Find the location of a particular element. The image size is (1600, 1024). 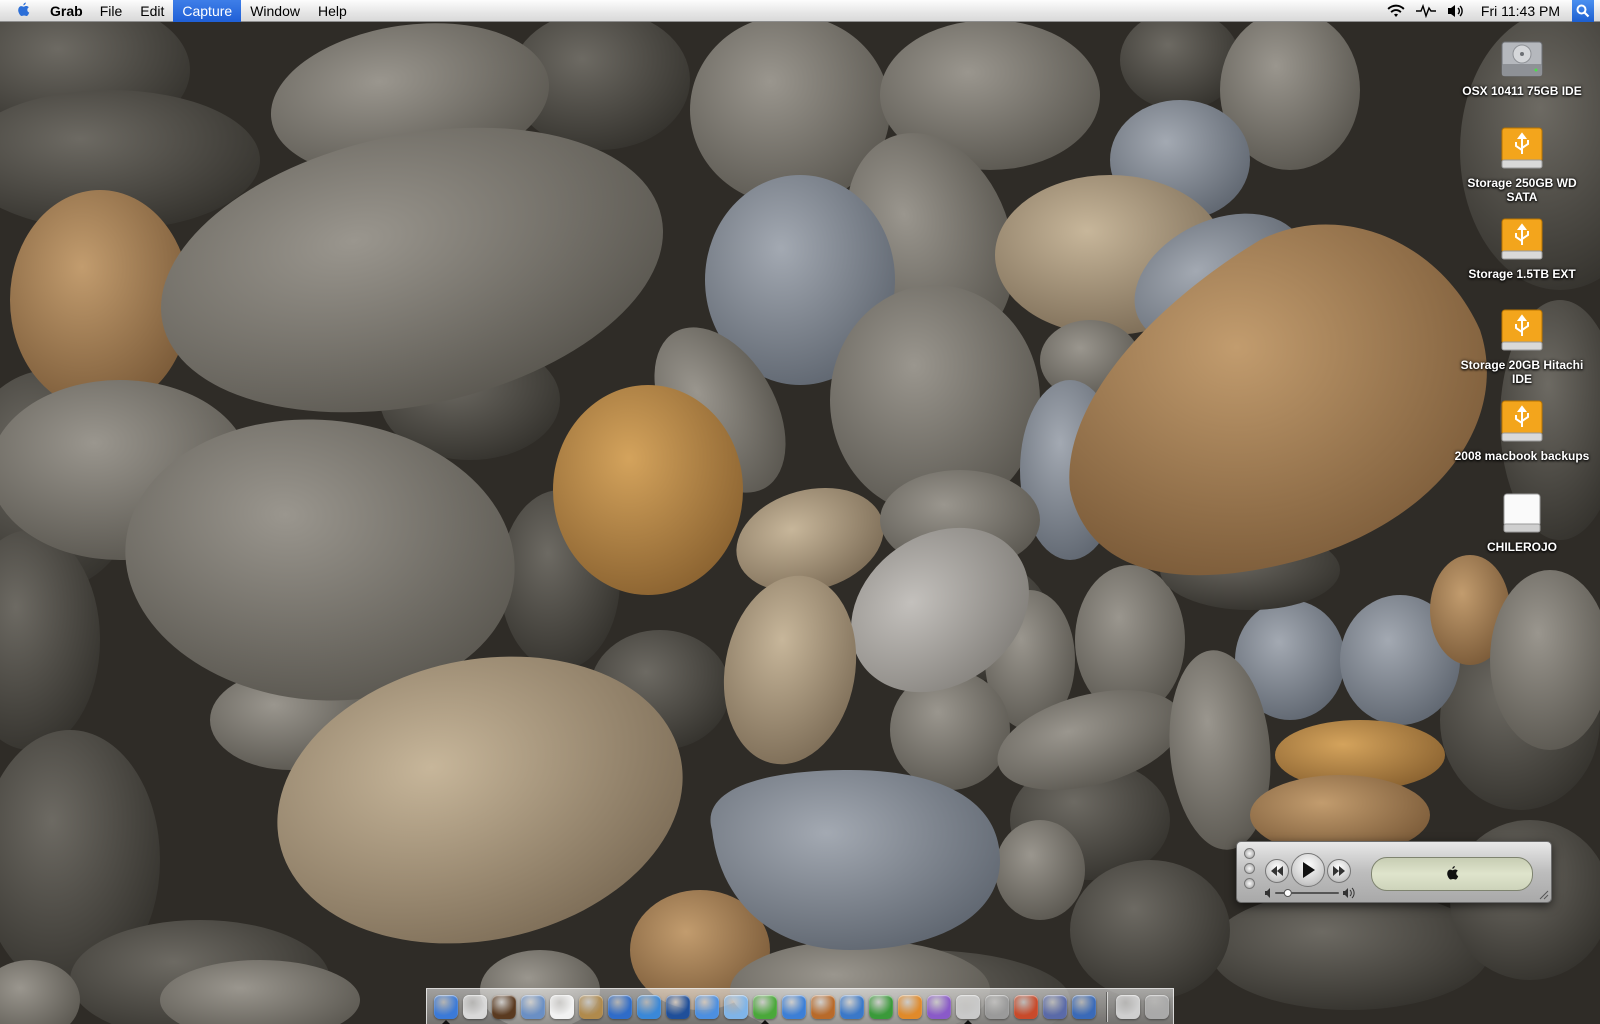

dock-word is located at coordinates (852, 1007).